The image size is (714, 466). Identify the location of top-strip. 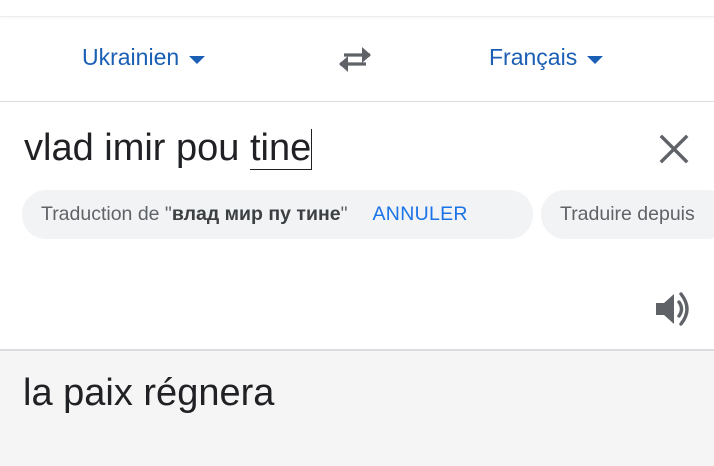
(357, 8).